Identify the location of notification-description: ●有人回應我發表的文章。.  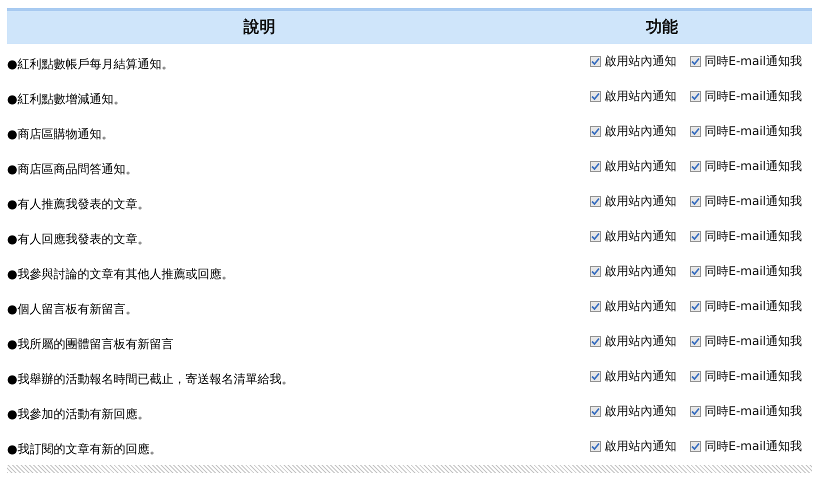
(78, 239).